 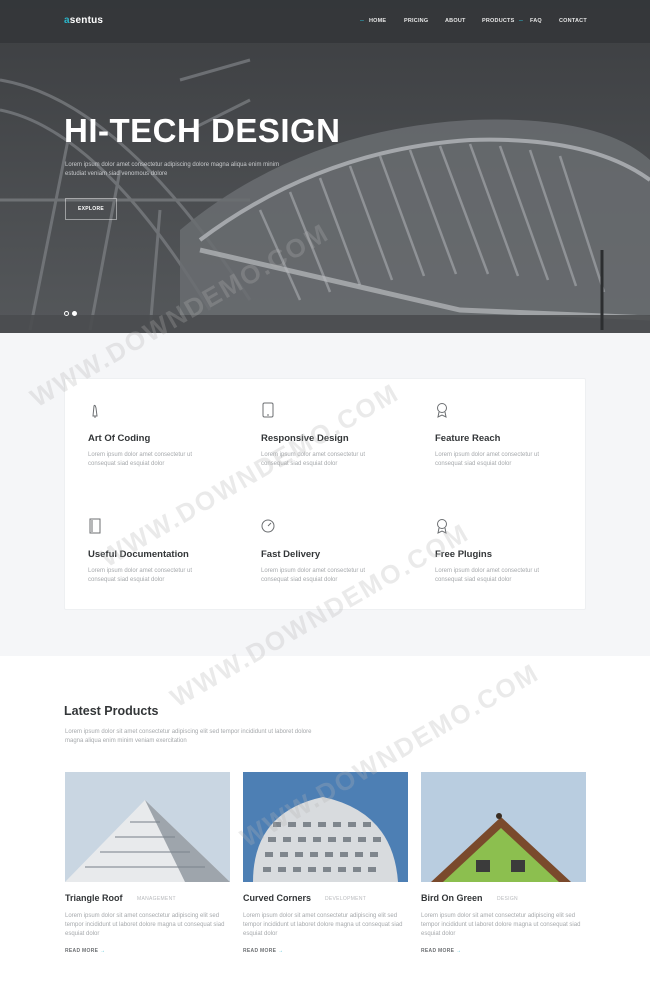 I want to click on feature-title: Feature Reach, so click(x=468, y=438).